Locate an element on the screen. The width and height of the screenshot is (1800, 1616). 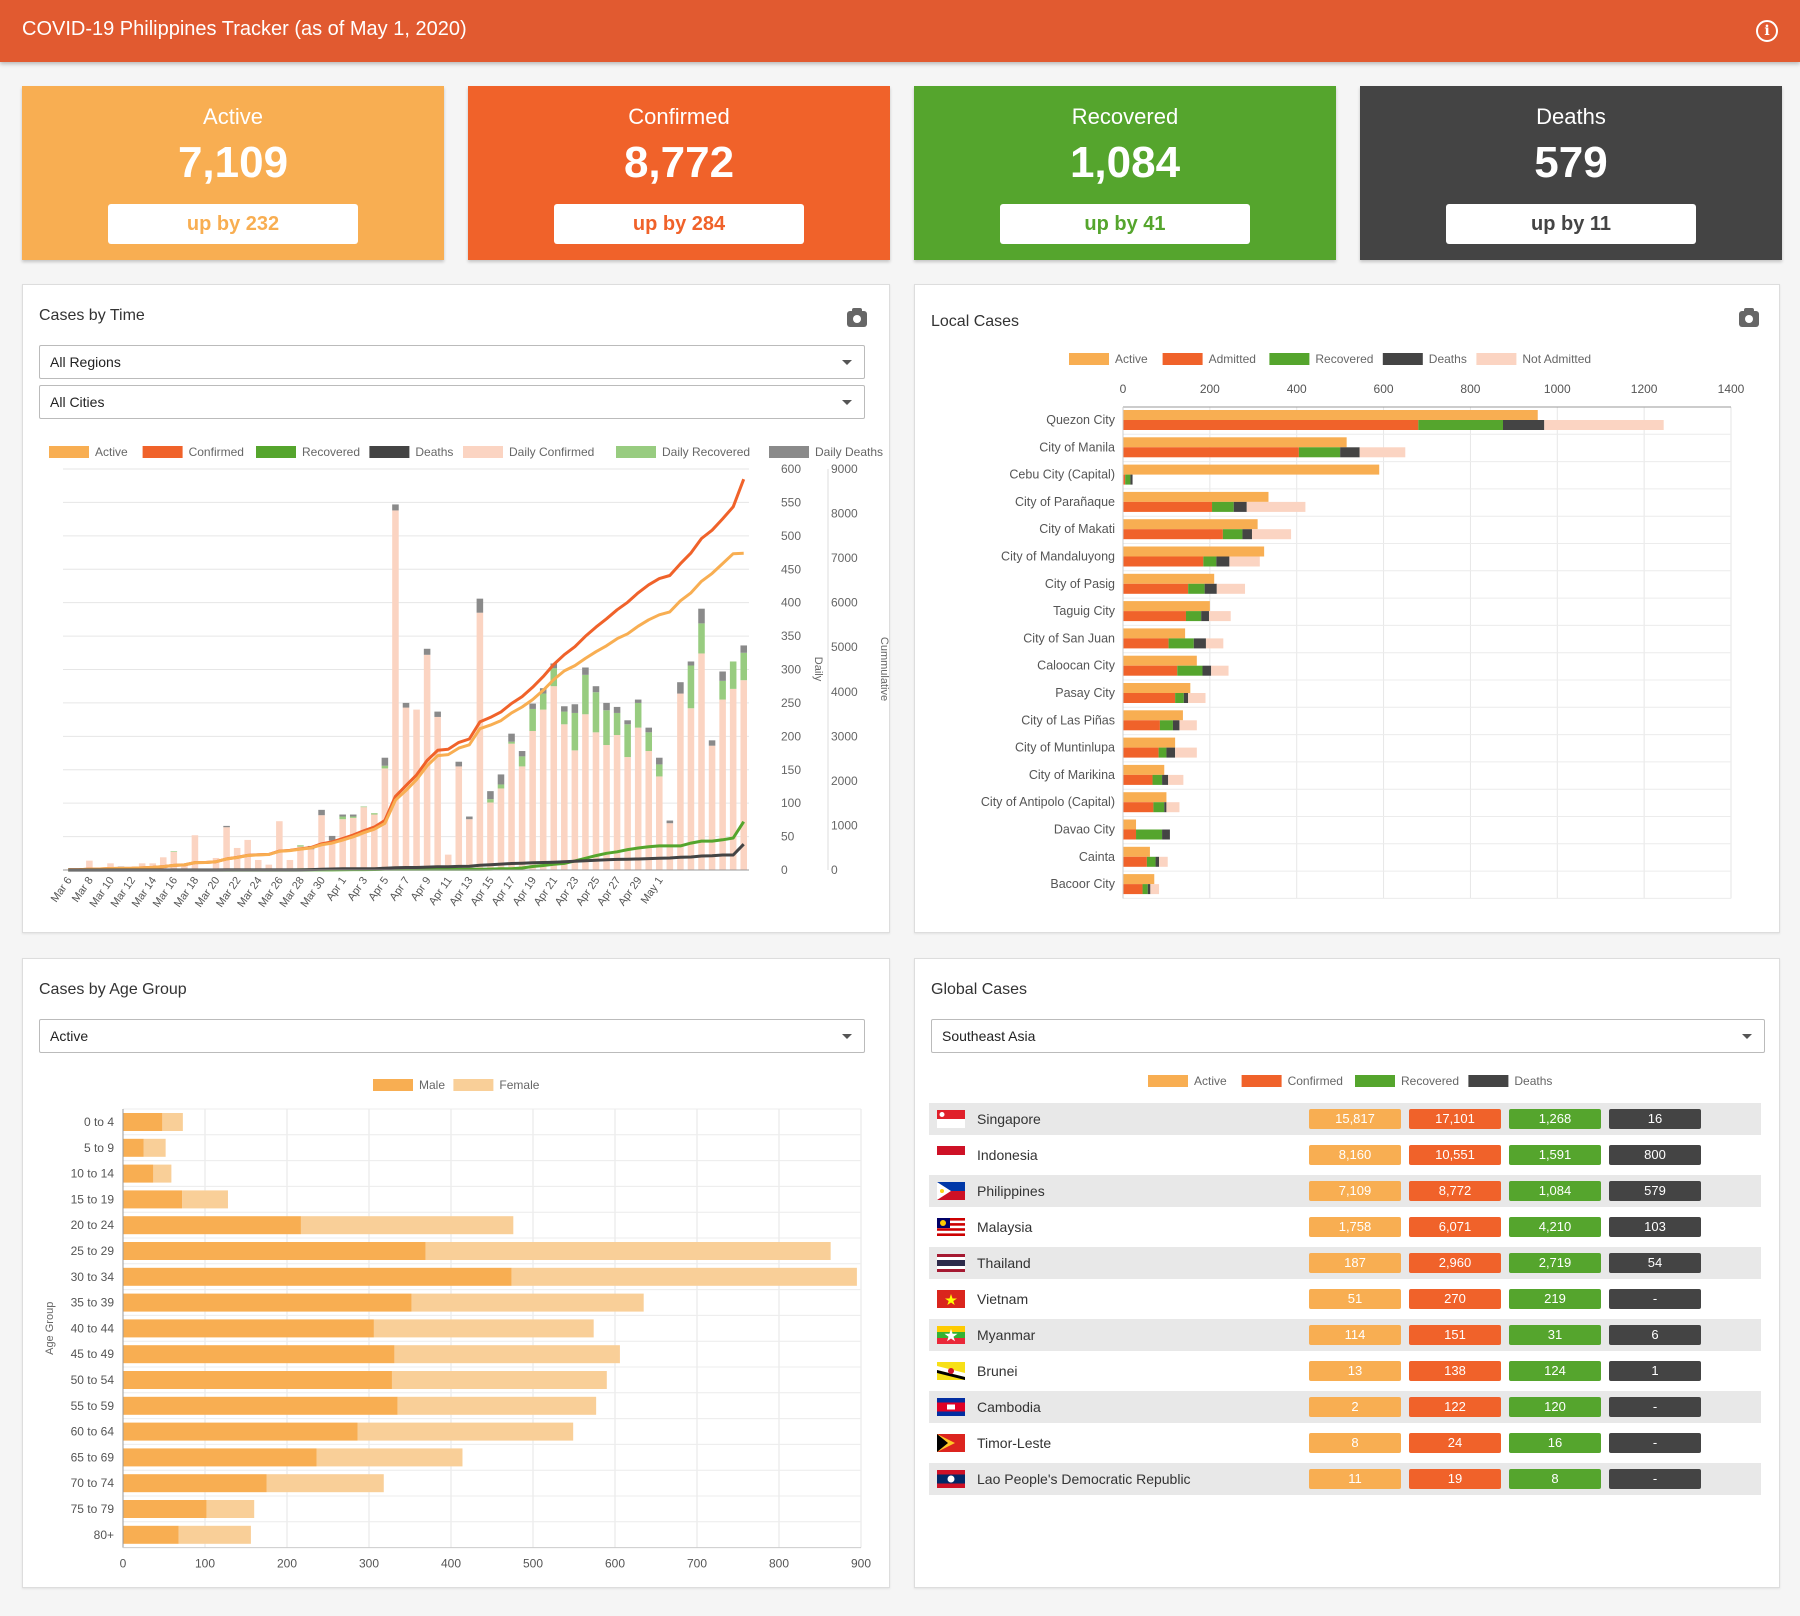
x-tick-label: 1200 is located at coordinates (1644, 389).